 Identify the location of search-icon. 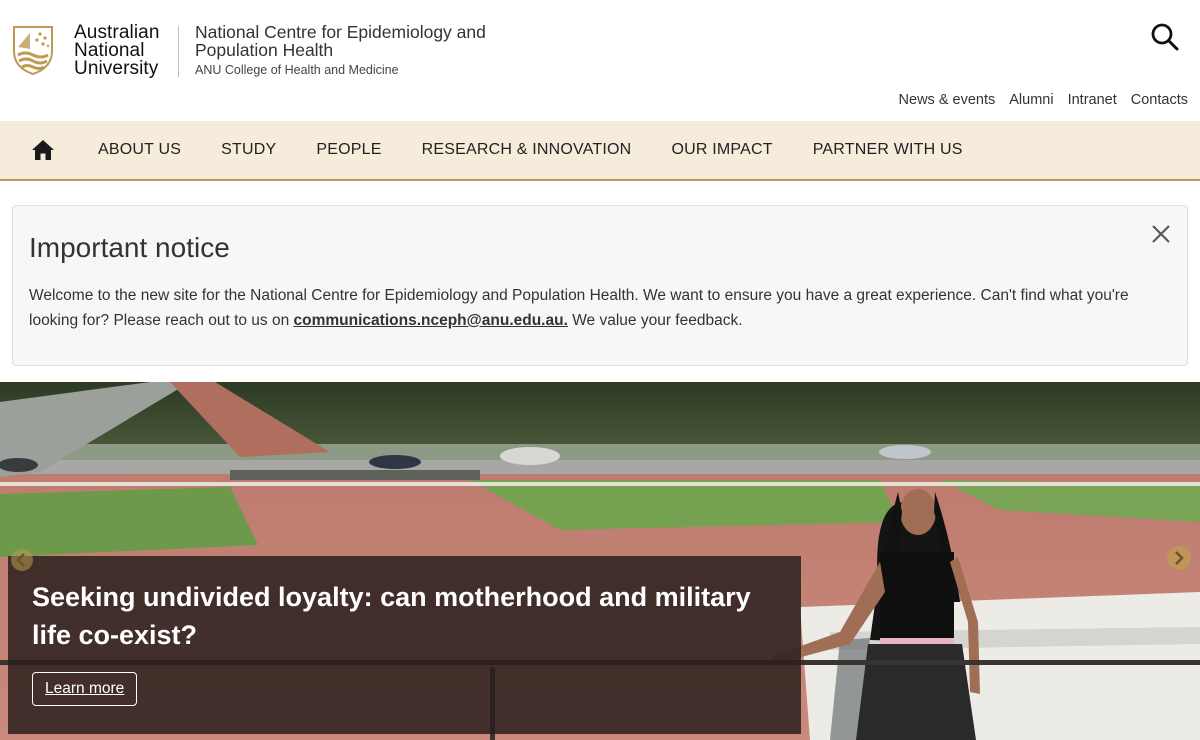
(1165, 37).